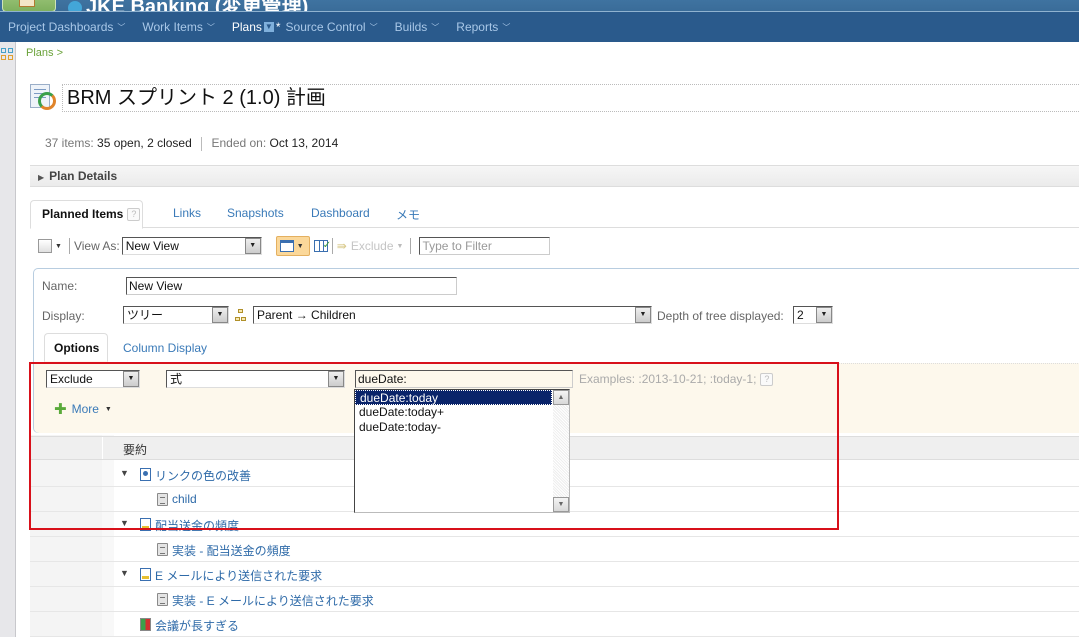  I want to click on view-editor-tabs: Options Column Display, so click(561, 347).